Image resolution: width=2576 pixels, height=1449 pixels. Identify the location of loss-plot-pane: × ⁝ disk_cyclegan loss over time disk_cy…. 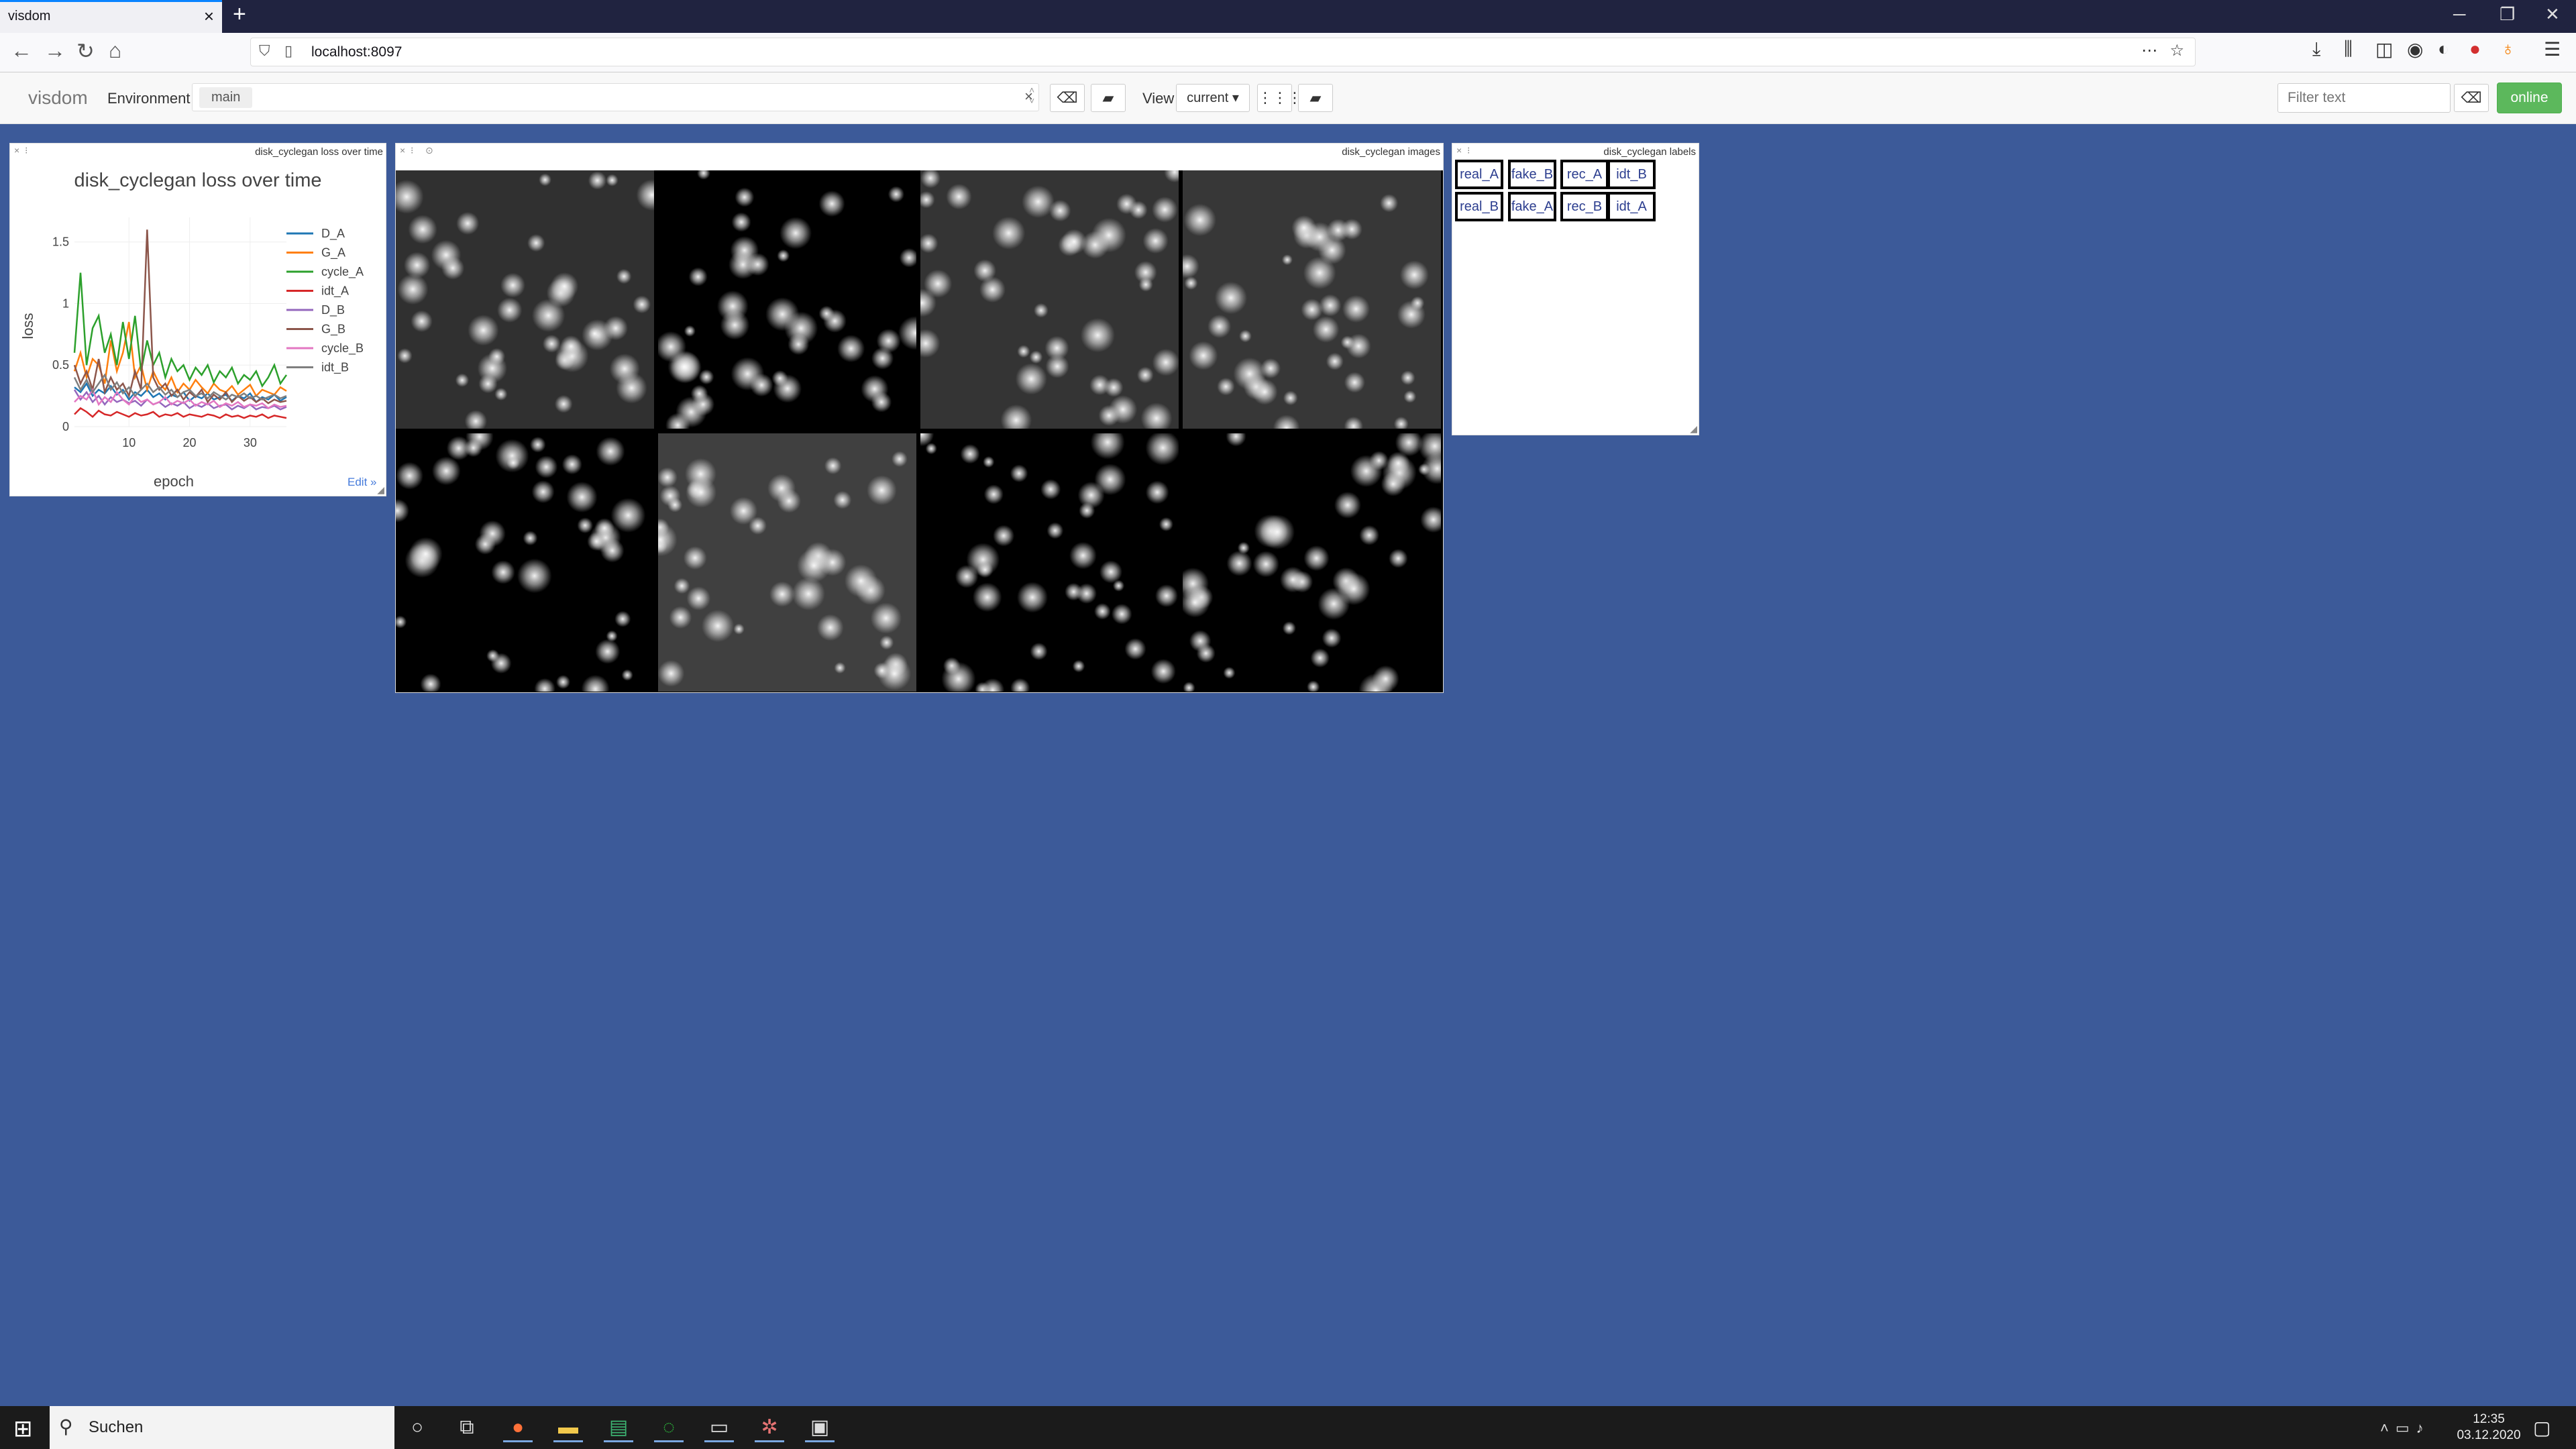
(197, 319).